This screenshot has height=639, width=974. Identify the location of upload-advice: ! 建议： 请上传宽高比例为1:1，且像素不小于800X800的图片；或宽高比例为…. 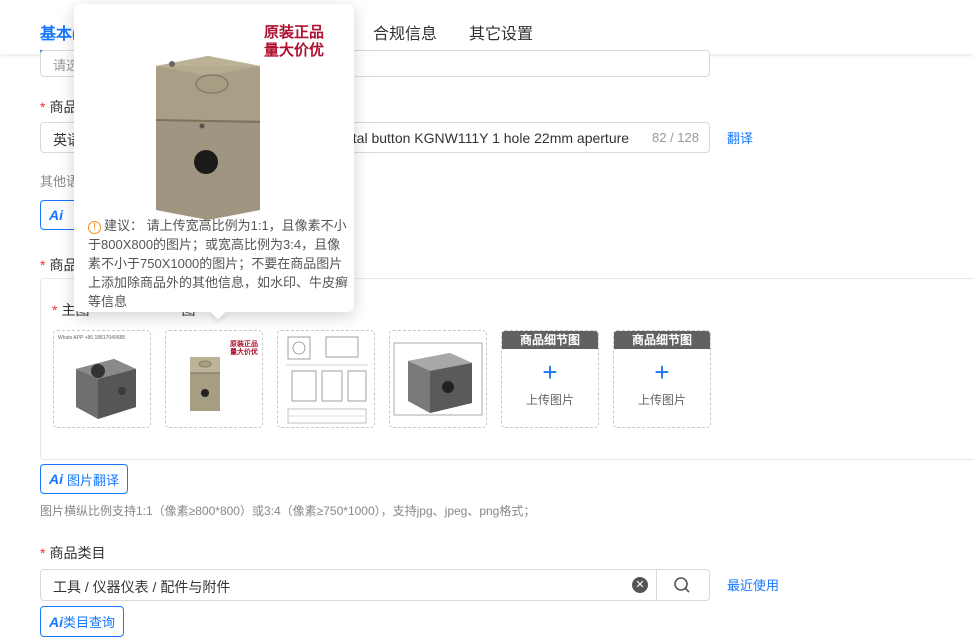
(218, 263).